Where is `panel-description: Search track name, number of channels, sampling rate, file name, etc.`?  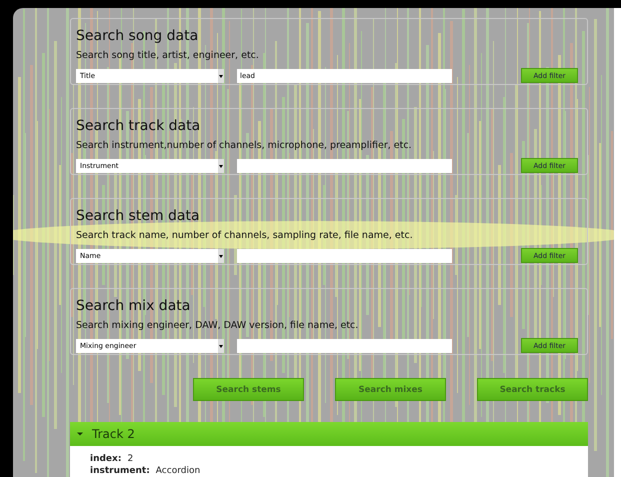
panel-description: Search track name, number of channels, sampling rate, file name, etc. is located at coordinates (245, 236).